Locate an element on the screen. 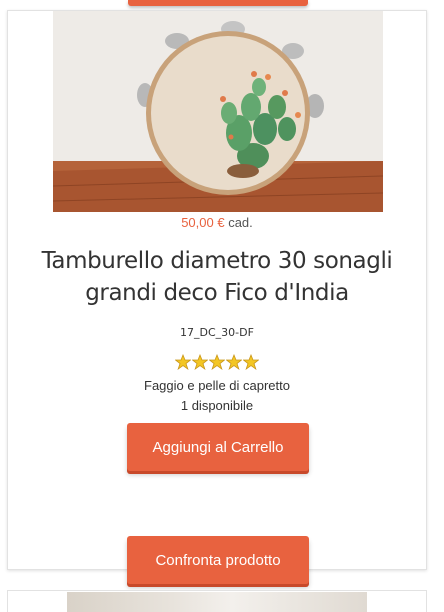 The image size is (444, 612). stock-status: 1 disponibile is located at coordinates (217, 405).